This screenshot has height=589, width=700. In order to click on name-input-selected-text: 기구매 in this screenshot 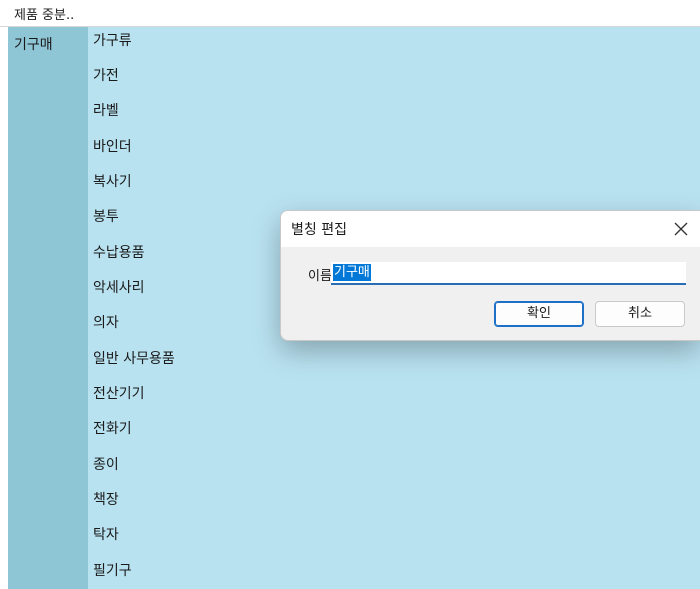, I will do `click(352, 272)`.